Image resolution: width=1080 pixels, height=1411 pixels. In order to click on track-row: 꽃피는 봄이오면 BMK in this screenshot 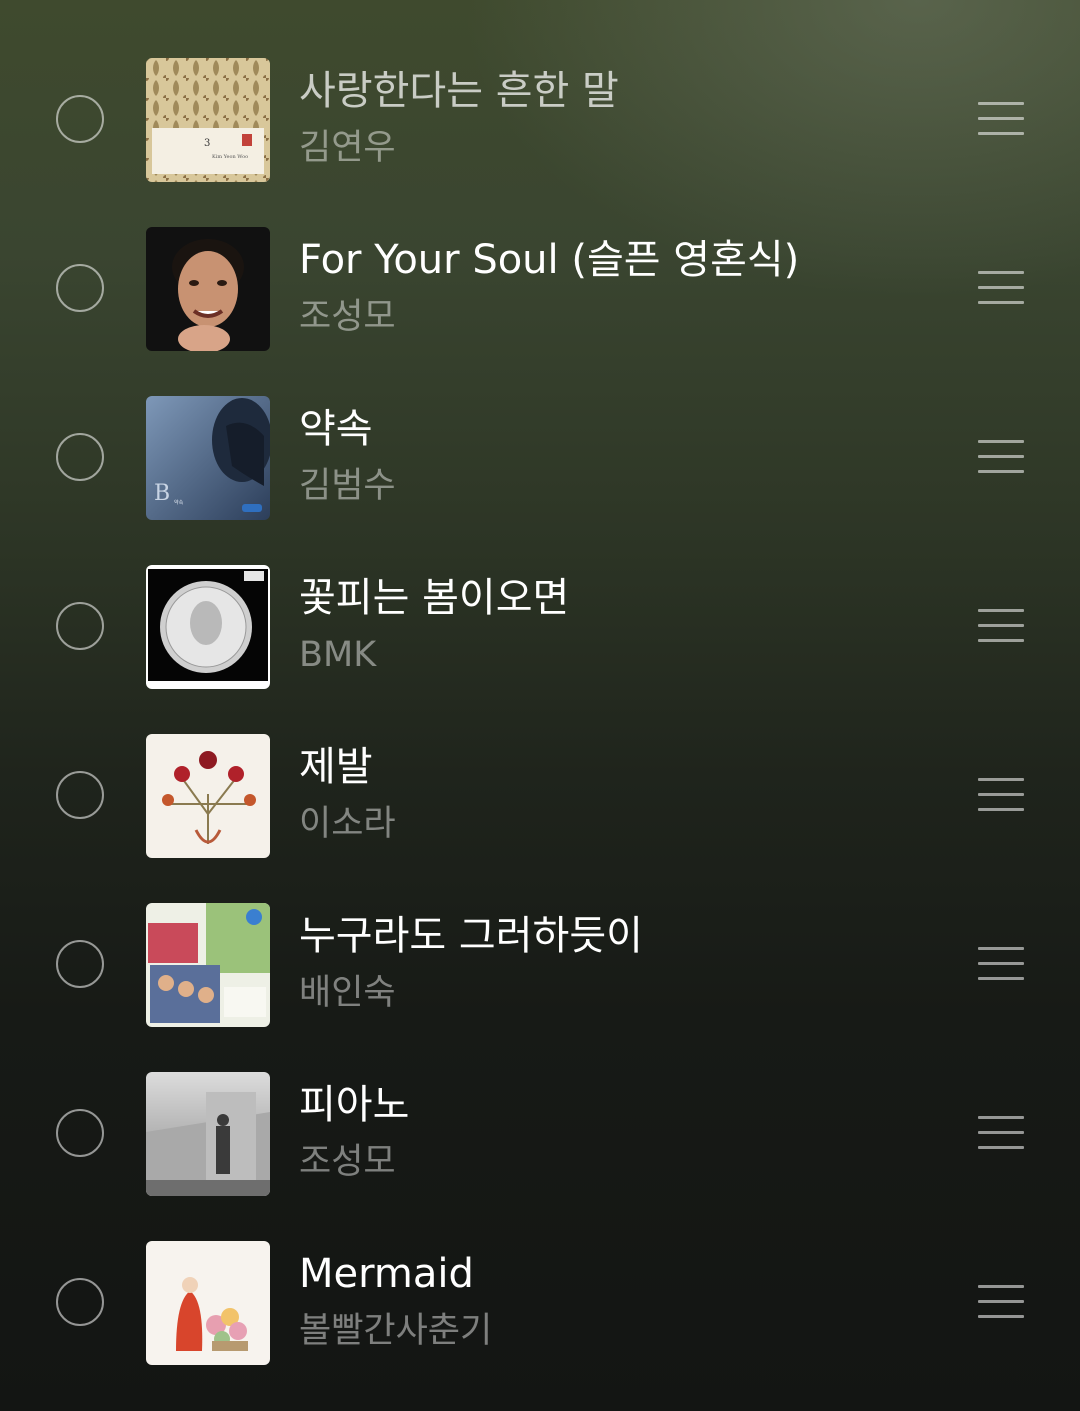, I will do `click(540, 626)`.